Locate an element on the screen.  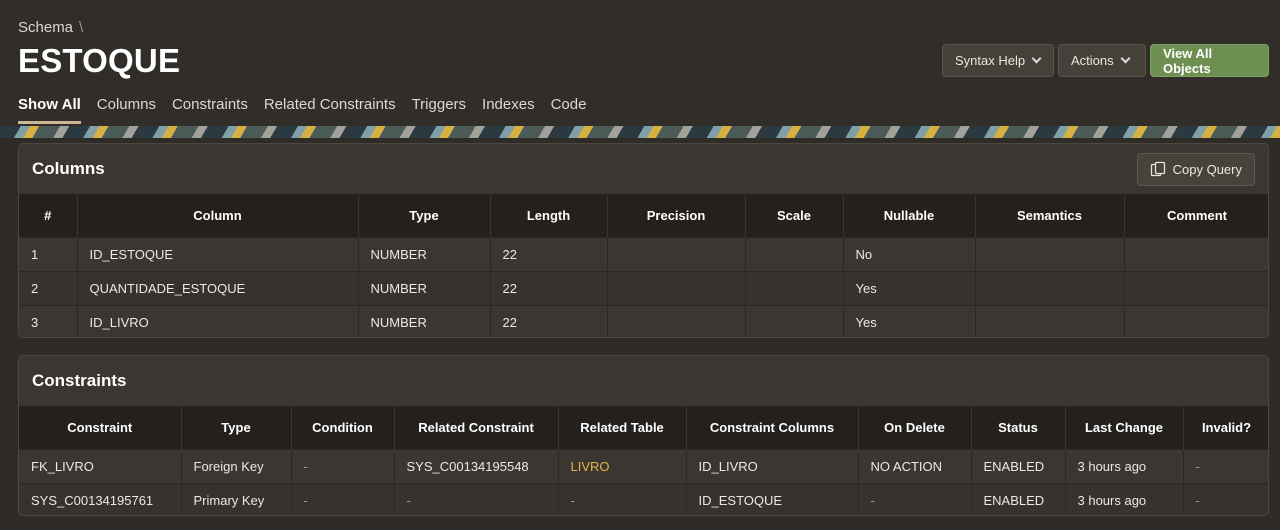
column-header: Invalid? is located at coordinates (1225, 428).